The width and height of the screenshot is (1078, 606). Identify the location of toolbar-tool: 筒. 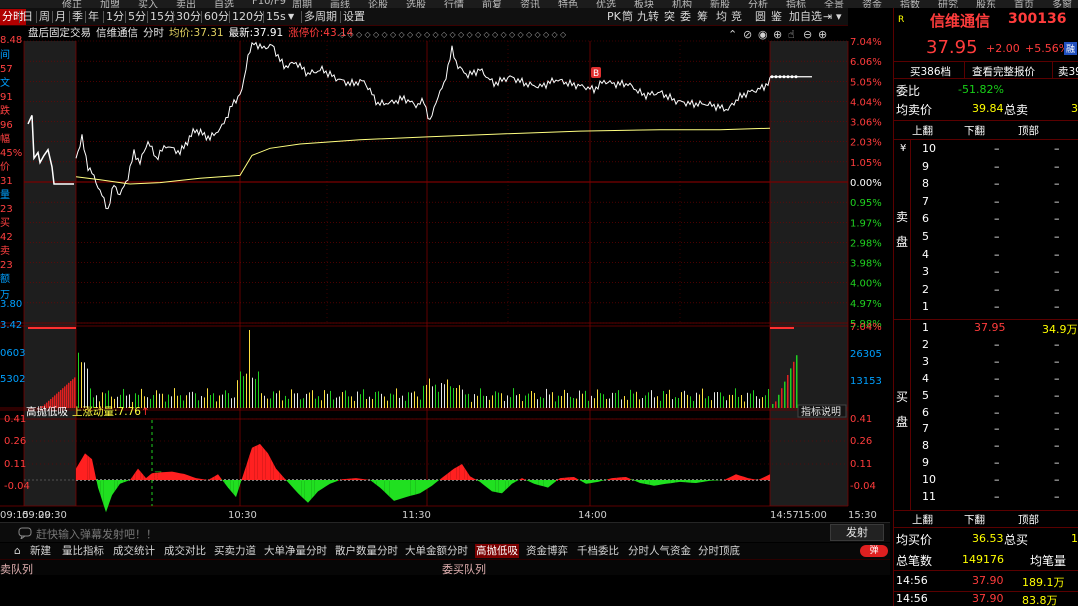
(627, 17).